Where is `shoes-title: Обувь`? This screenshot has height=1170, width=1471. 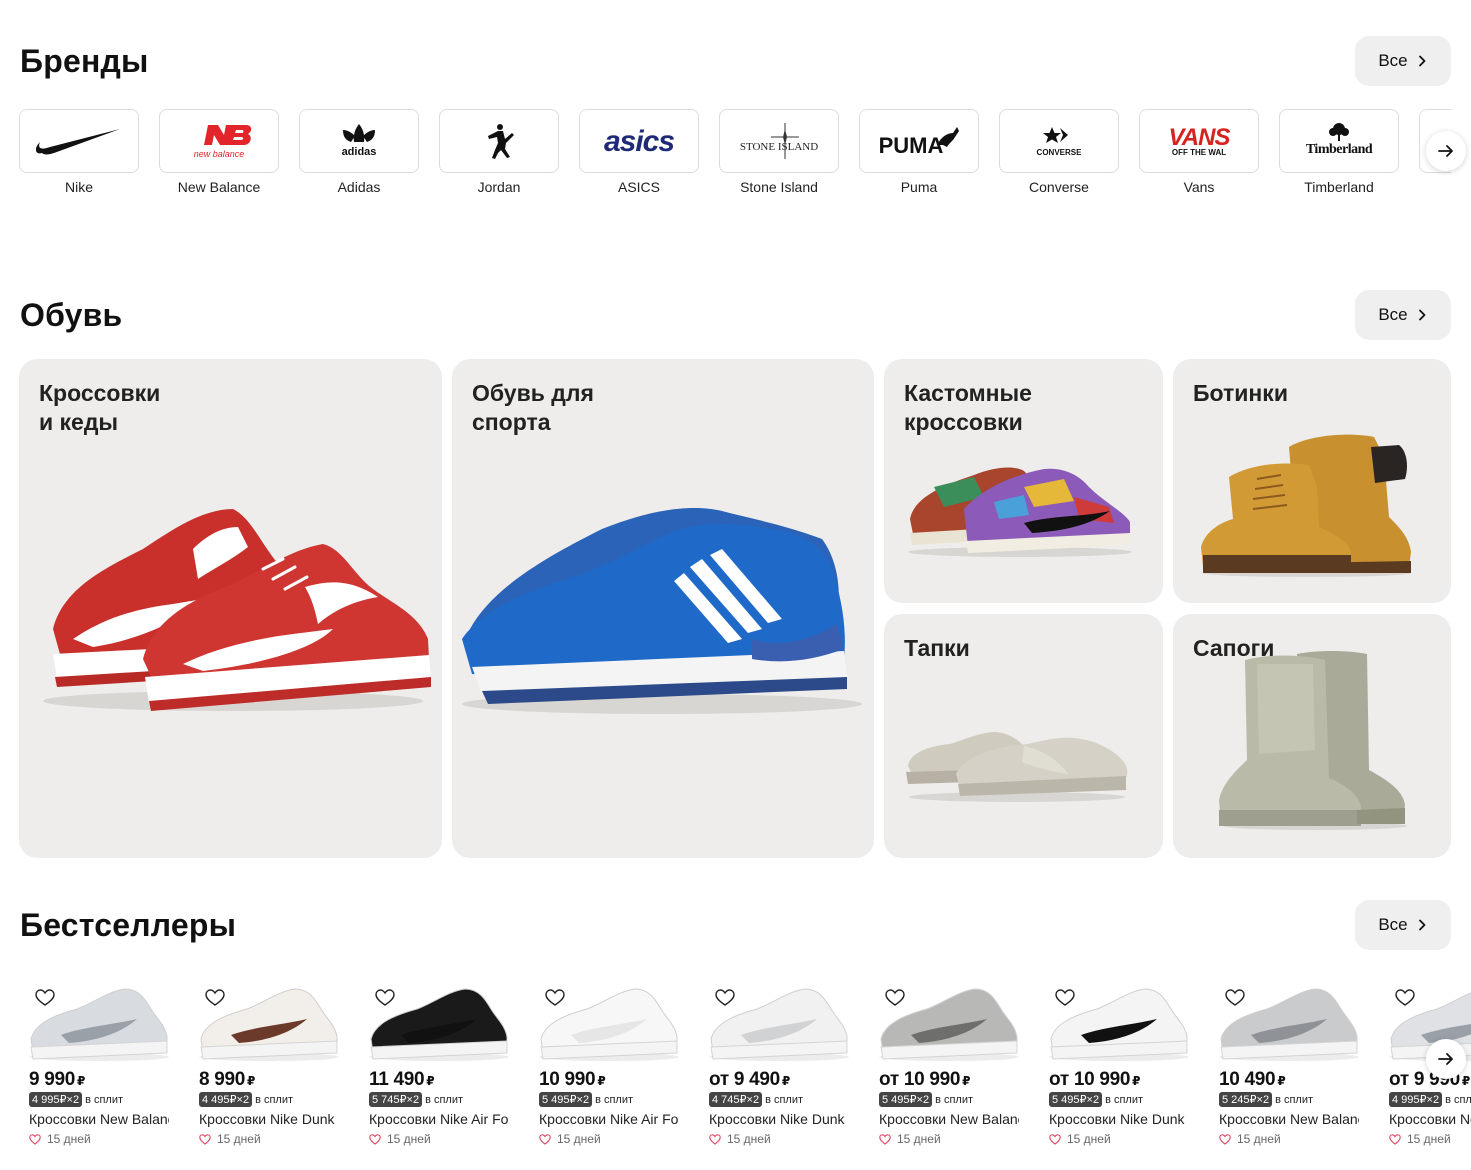
shoes-title: Обувь is located at coordinates (71, 314).